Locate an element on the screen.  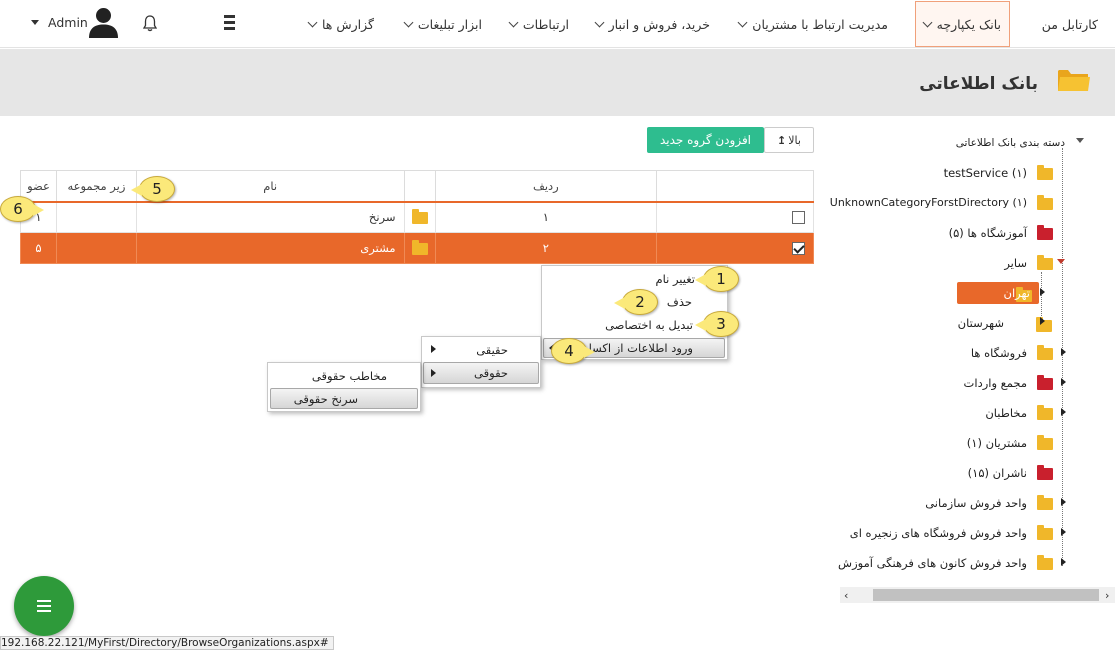
tree-item-contacts: مخاطبان is located at coordinates (1006, 413).